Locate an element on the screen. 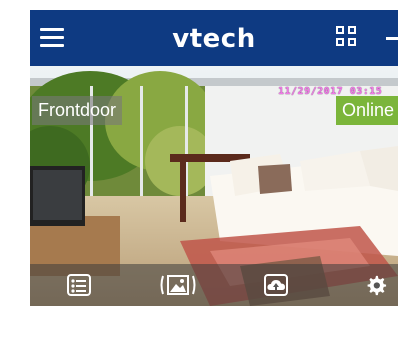 The width and height of the screenshot is (398, 354). grid-view-icon is located at coordinates (348, 38).